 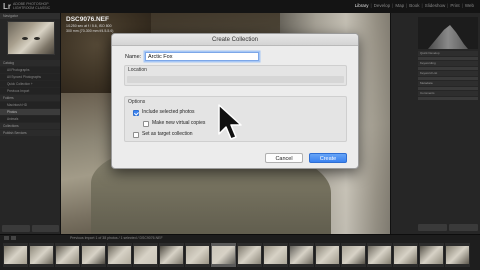 What do you see at coordinates (30, 112) in the screenshot?
I see `left-panel-row: Photos` at bounding box center [30, 112].